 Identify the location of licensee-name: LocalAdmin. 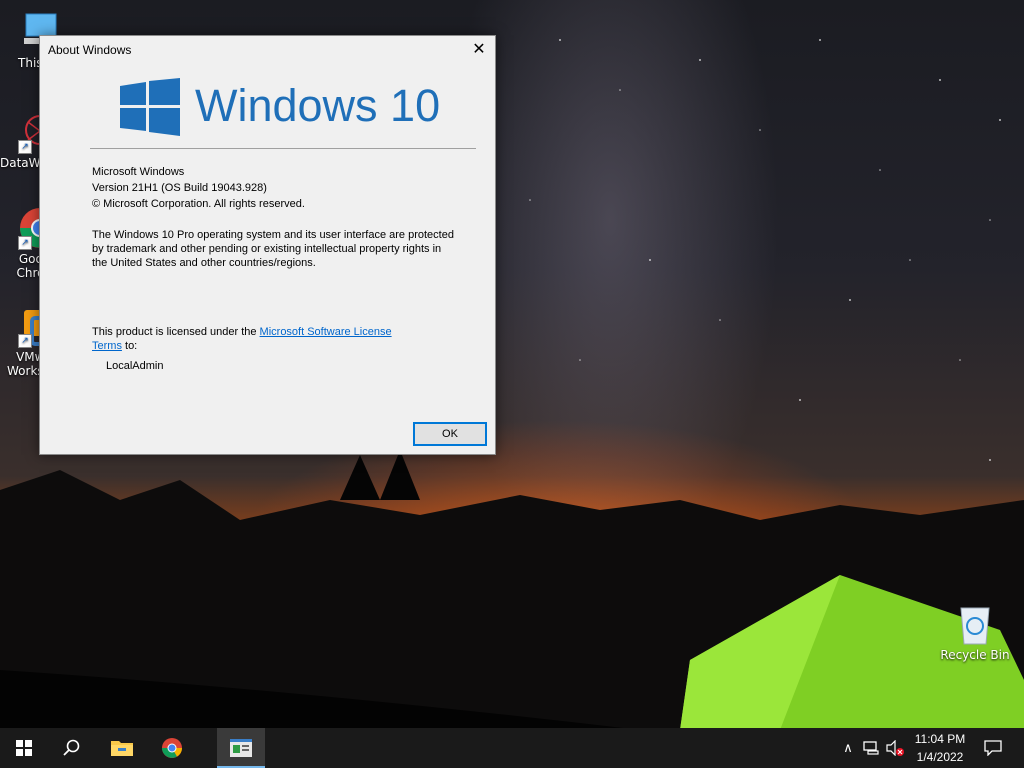
(135, 366).